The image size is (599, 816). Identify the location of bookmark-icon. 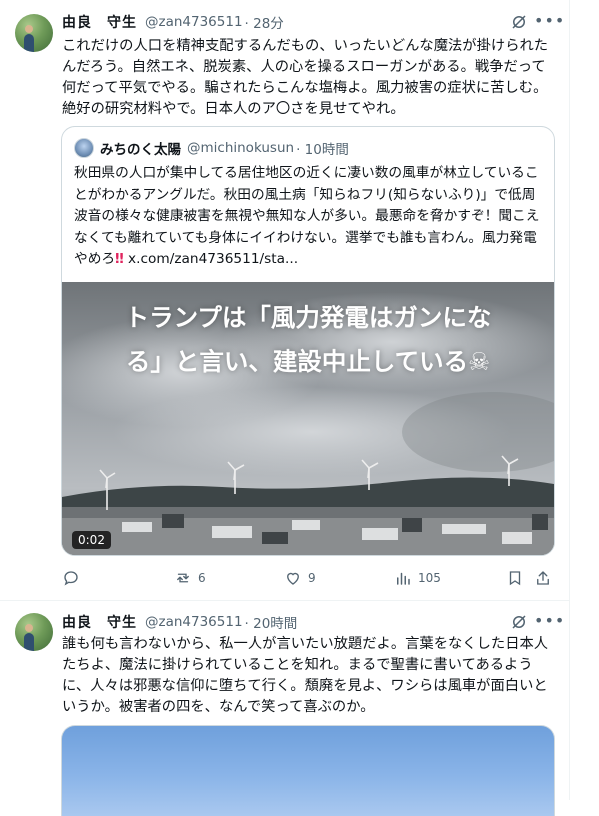
(515, 578).